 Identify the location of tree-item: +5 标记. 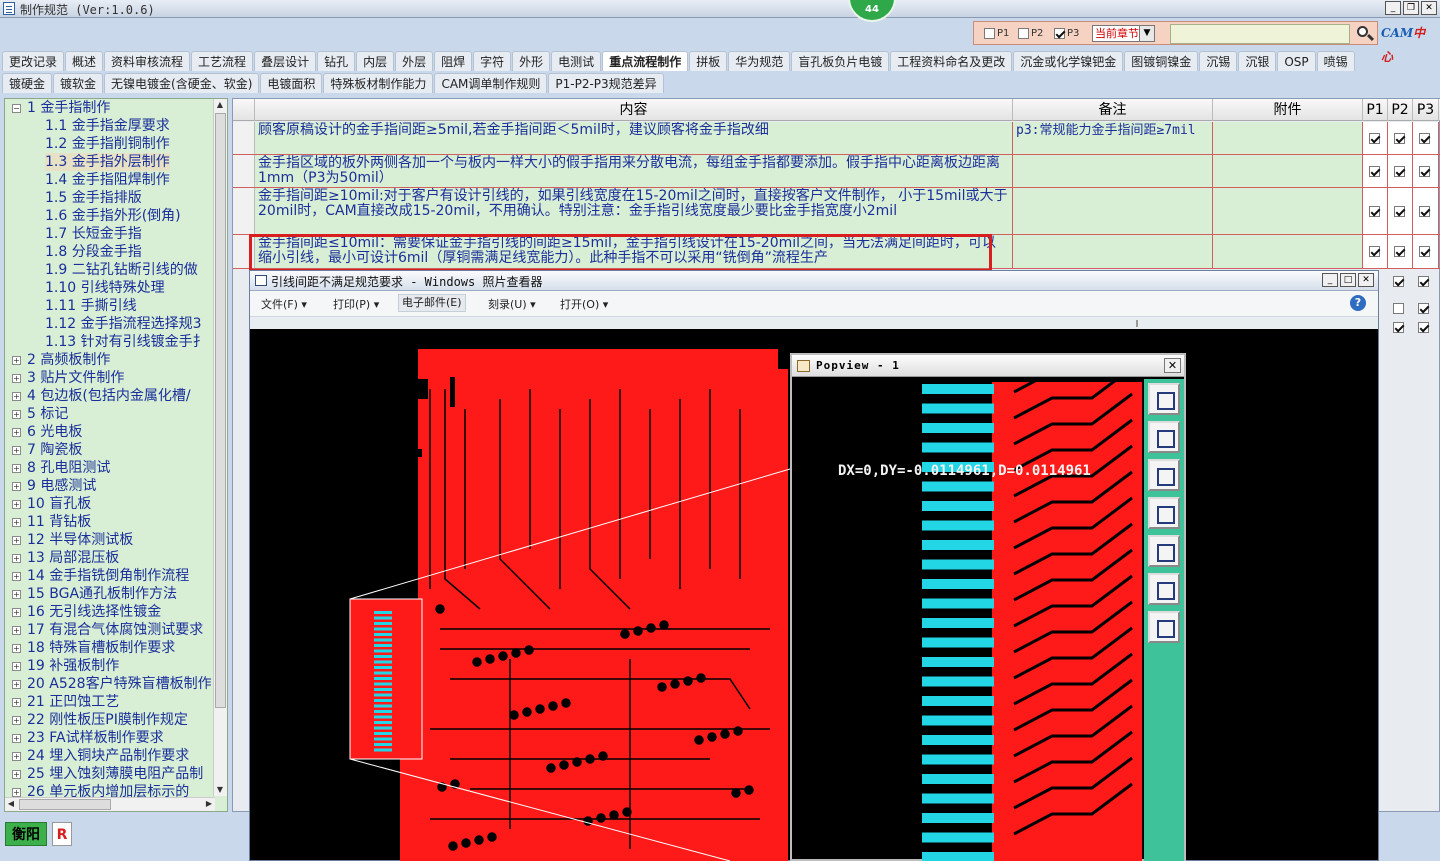
(109, 414).